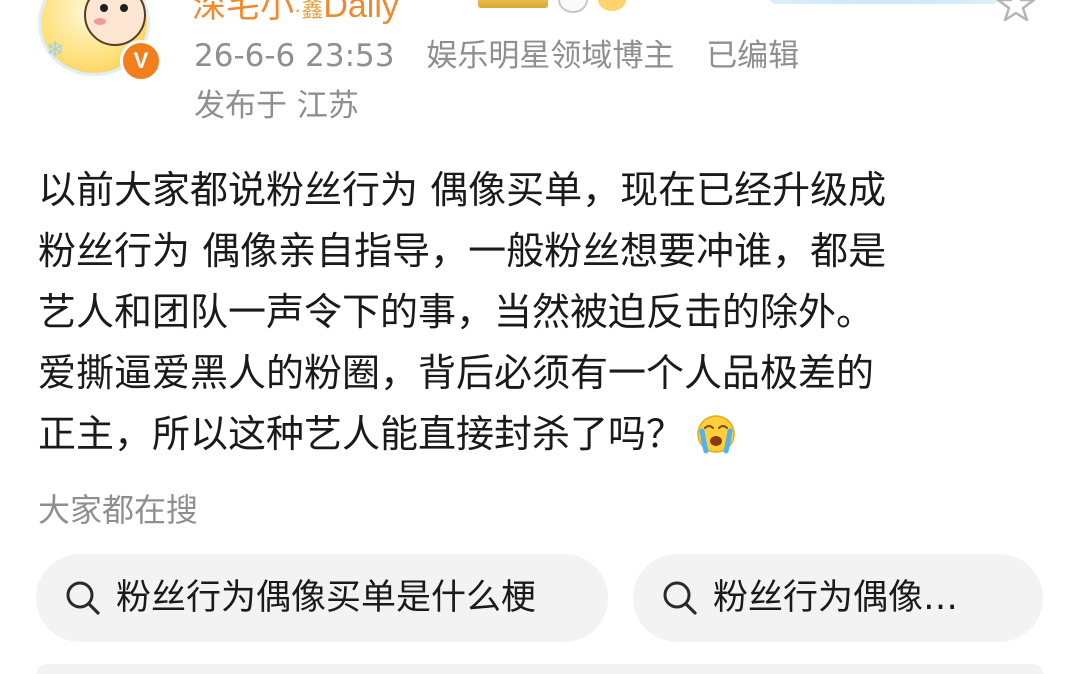  What do you see at coordinates (552, 6) in the screenshot?
I see `user-badges` at bounding box center [552, 6].